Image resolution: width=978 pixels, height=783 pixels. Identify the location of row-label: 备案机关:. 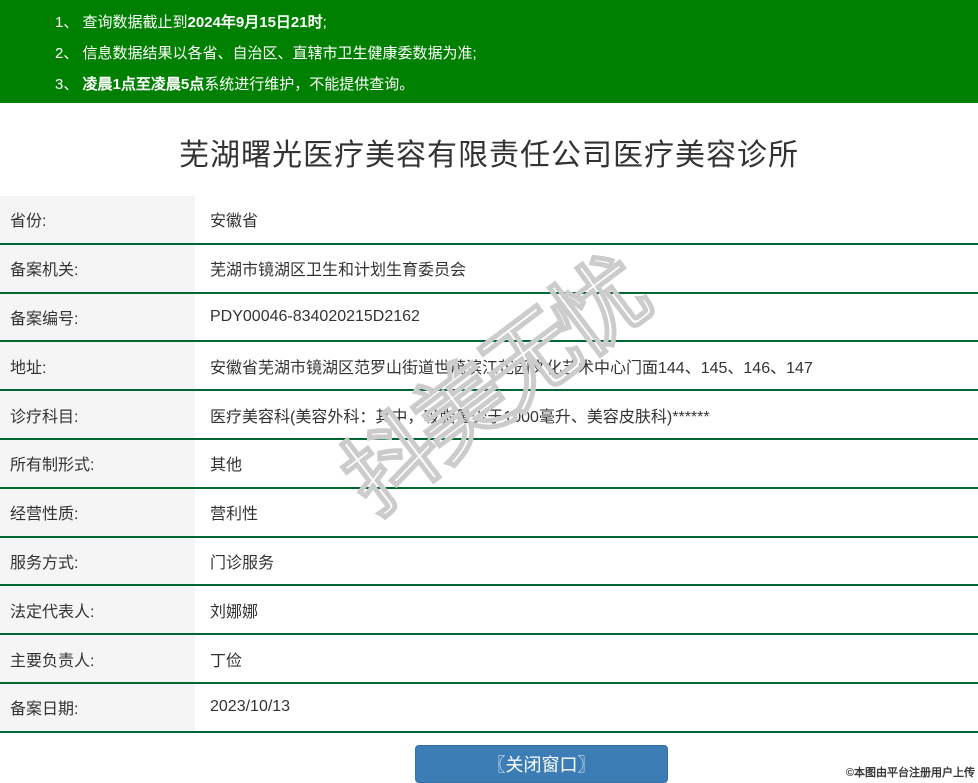
(97, 268).